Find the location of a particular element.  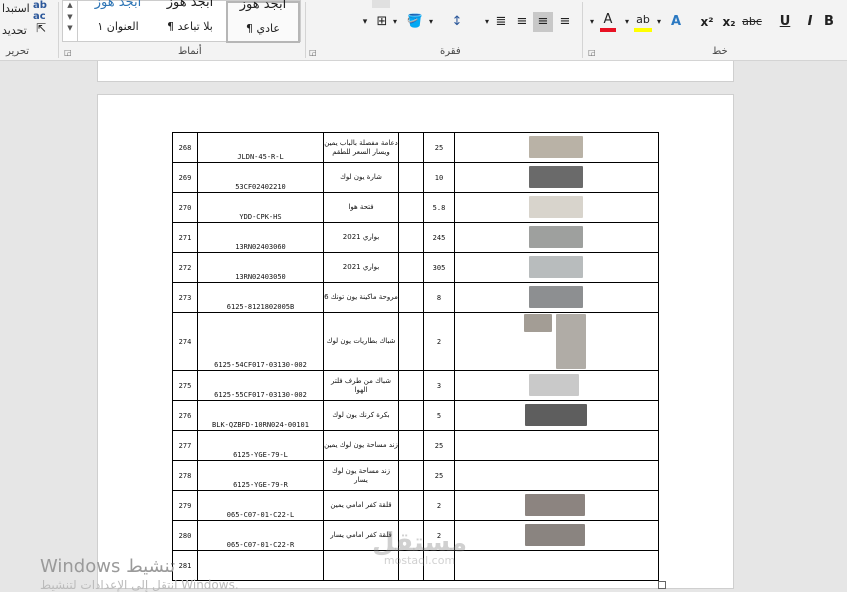

font-color-button: A is located at coordinates (608, 21).